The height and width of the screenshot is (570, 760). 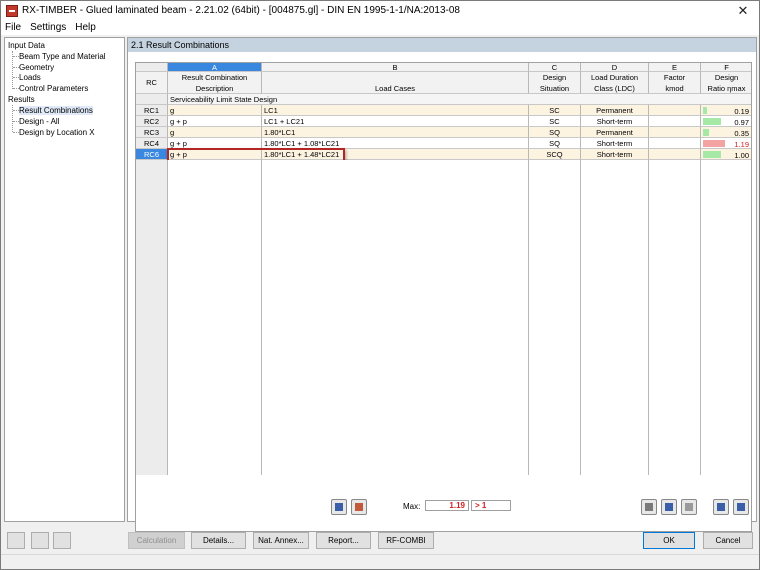 I want to click on table-export-icon, so click(x=721, y=507).